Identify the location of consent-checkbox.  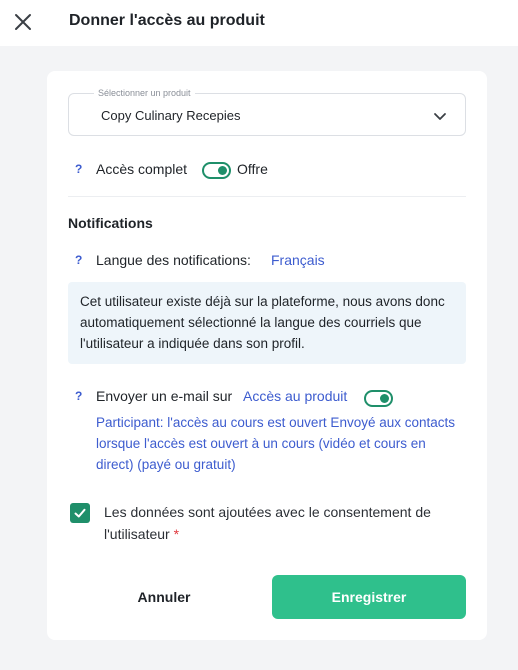
(80, 513).